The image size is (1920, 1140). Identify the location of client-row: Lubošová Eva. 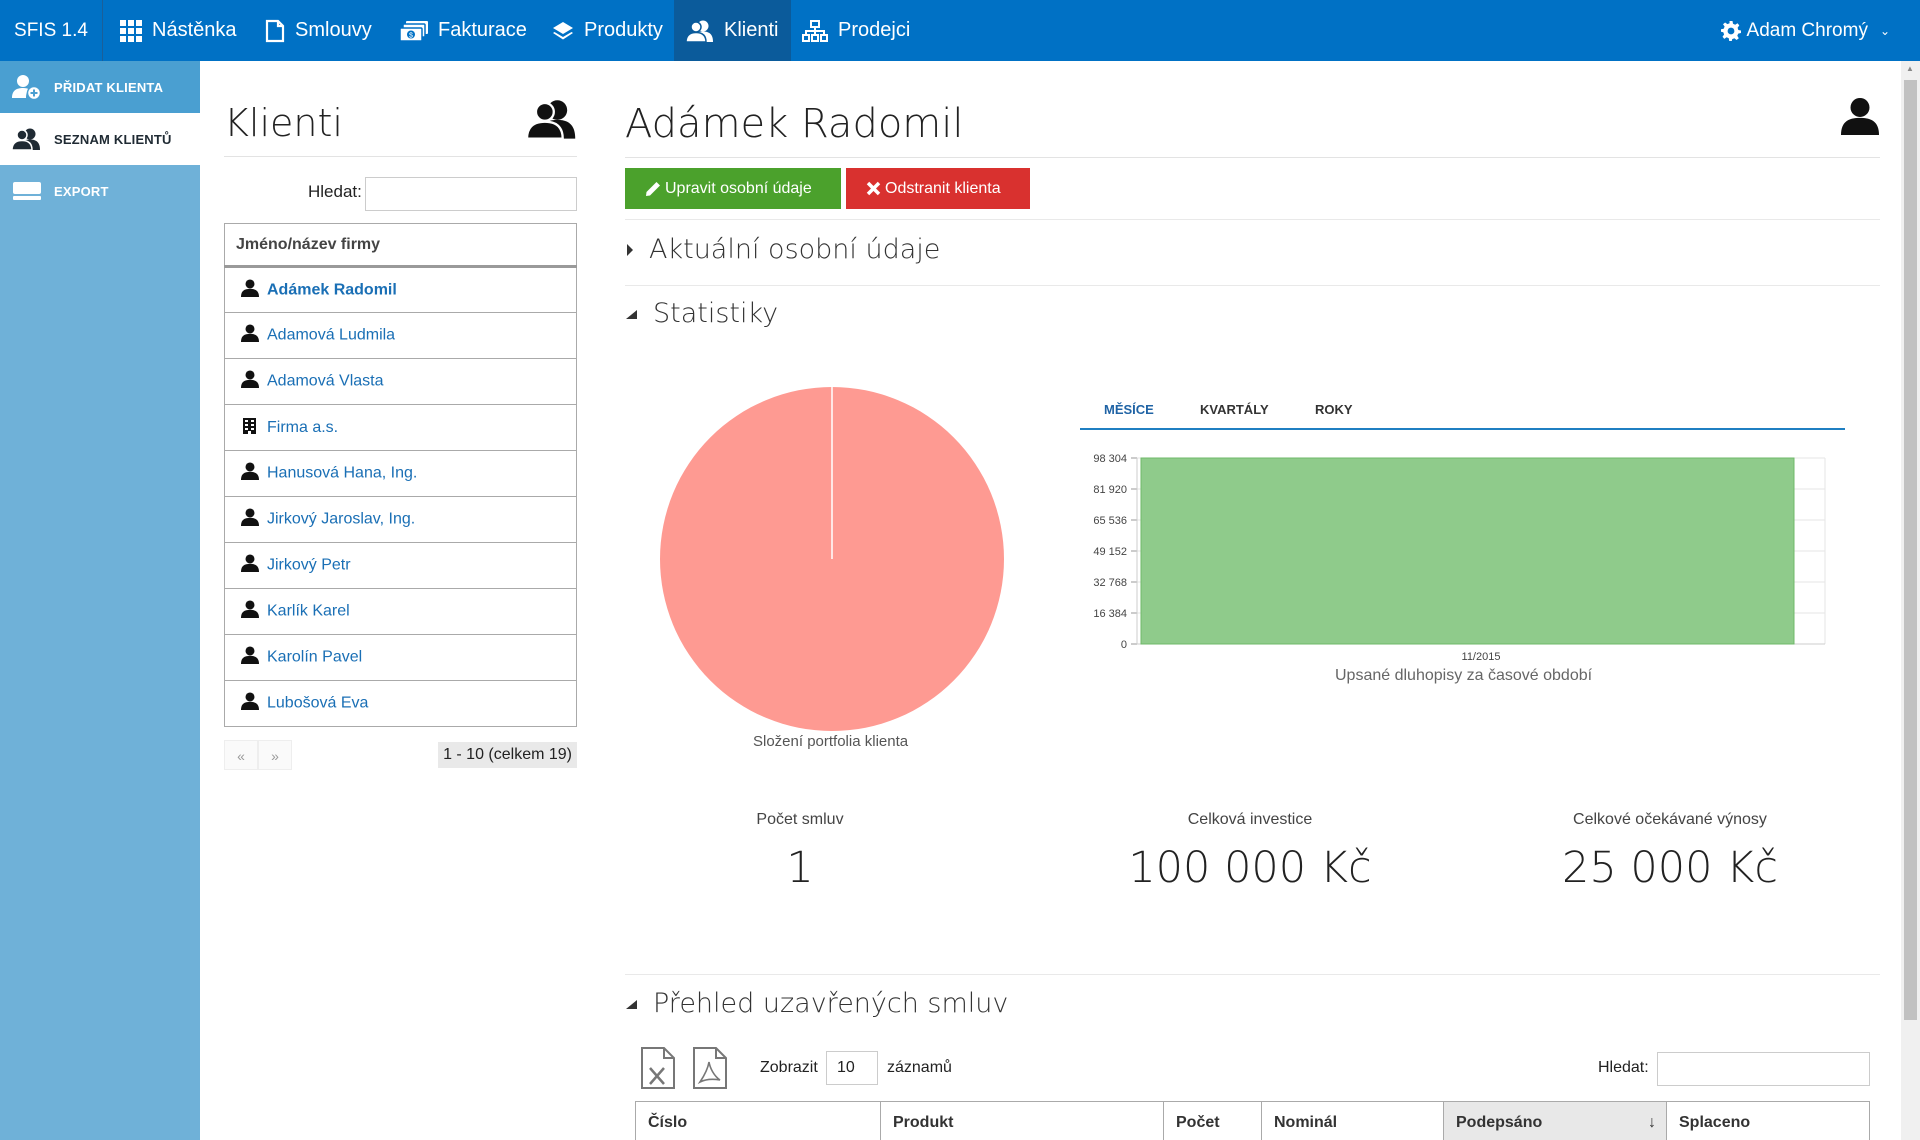
(400, 703).